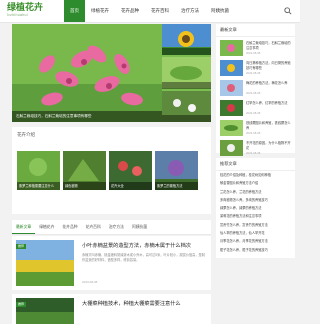 The image size is (320, 324). Describe the element at coordinates (100, 11) in the screenshot. I see `nav-item-plants: 绿植花卉` at that location.